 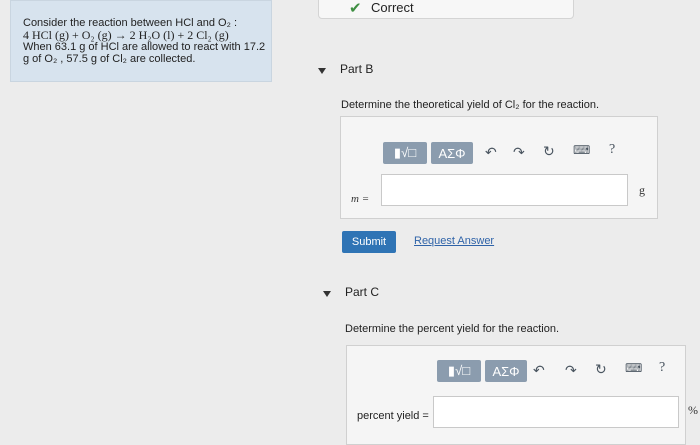 I want to click on problem-line-4: g of O₂ , 57.5 g of Cl₂ are collected., so click(x=109, y=59).